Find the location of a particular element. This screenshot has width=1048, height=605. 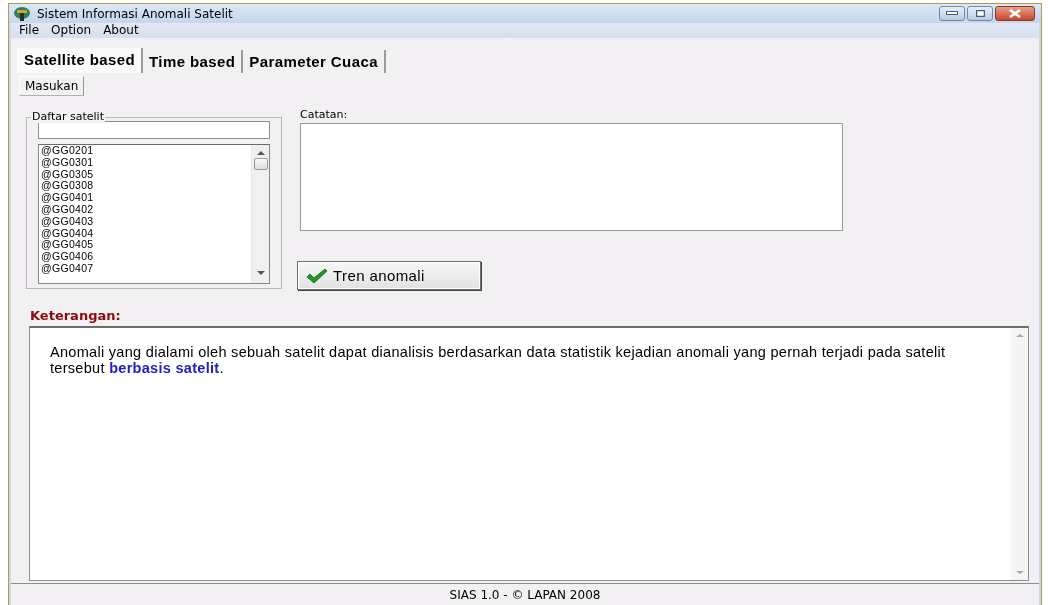

menu-item: File is located at coordinates (29, 30).